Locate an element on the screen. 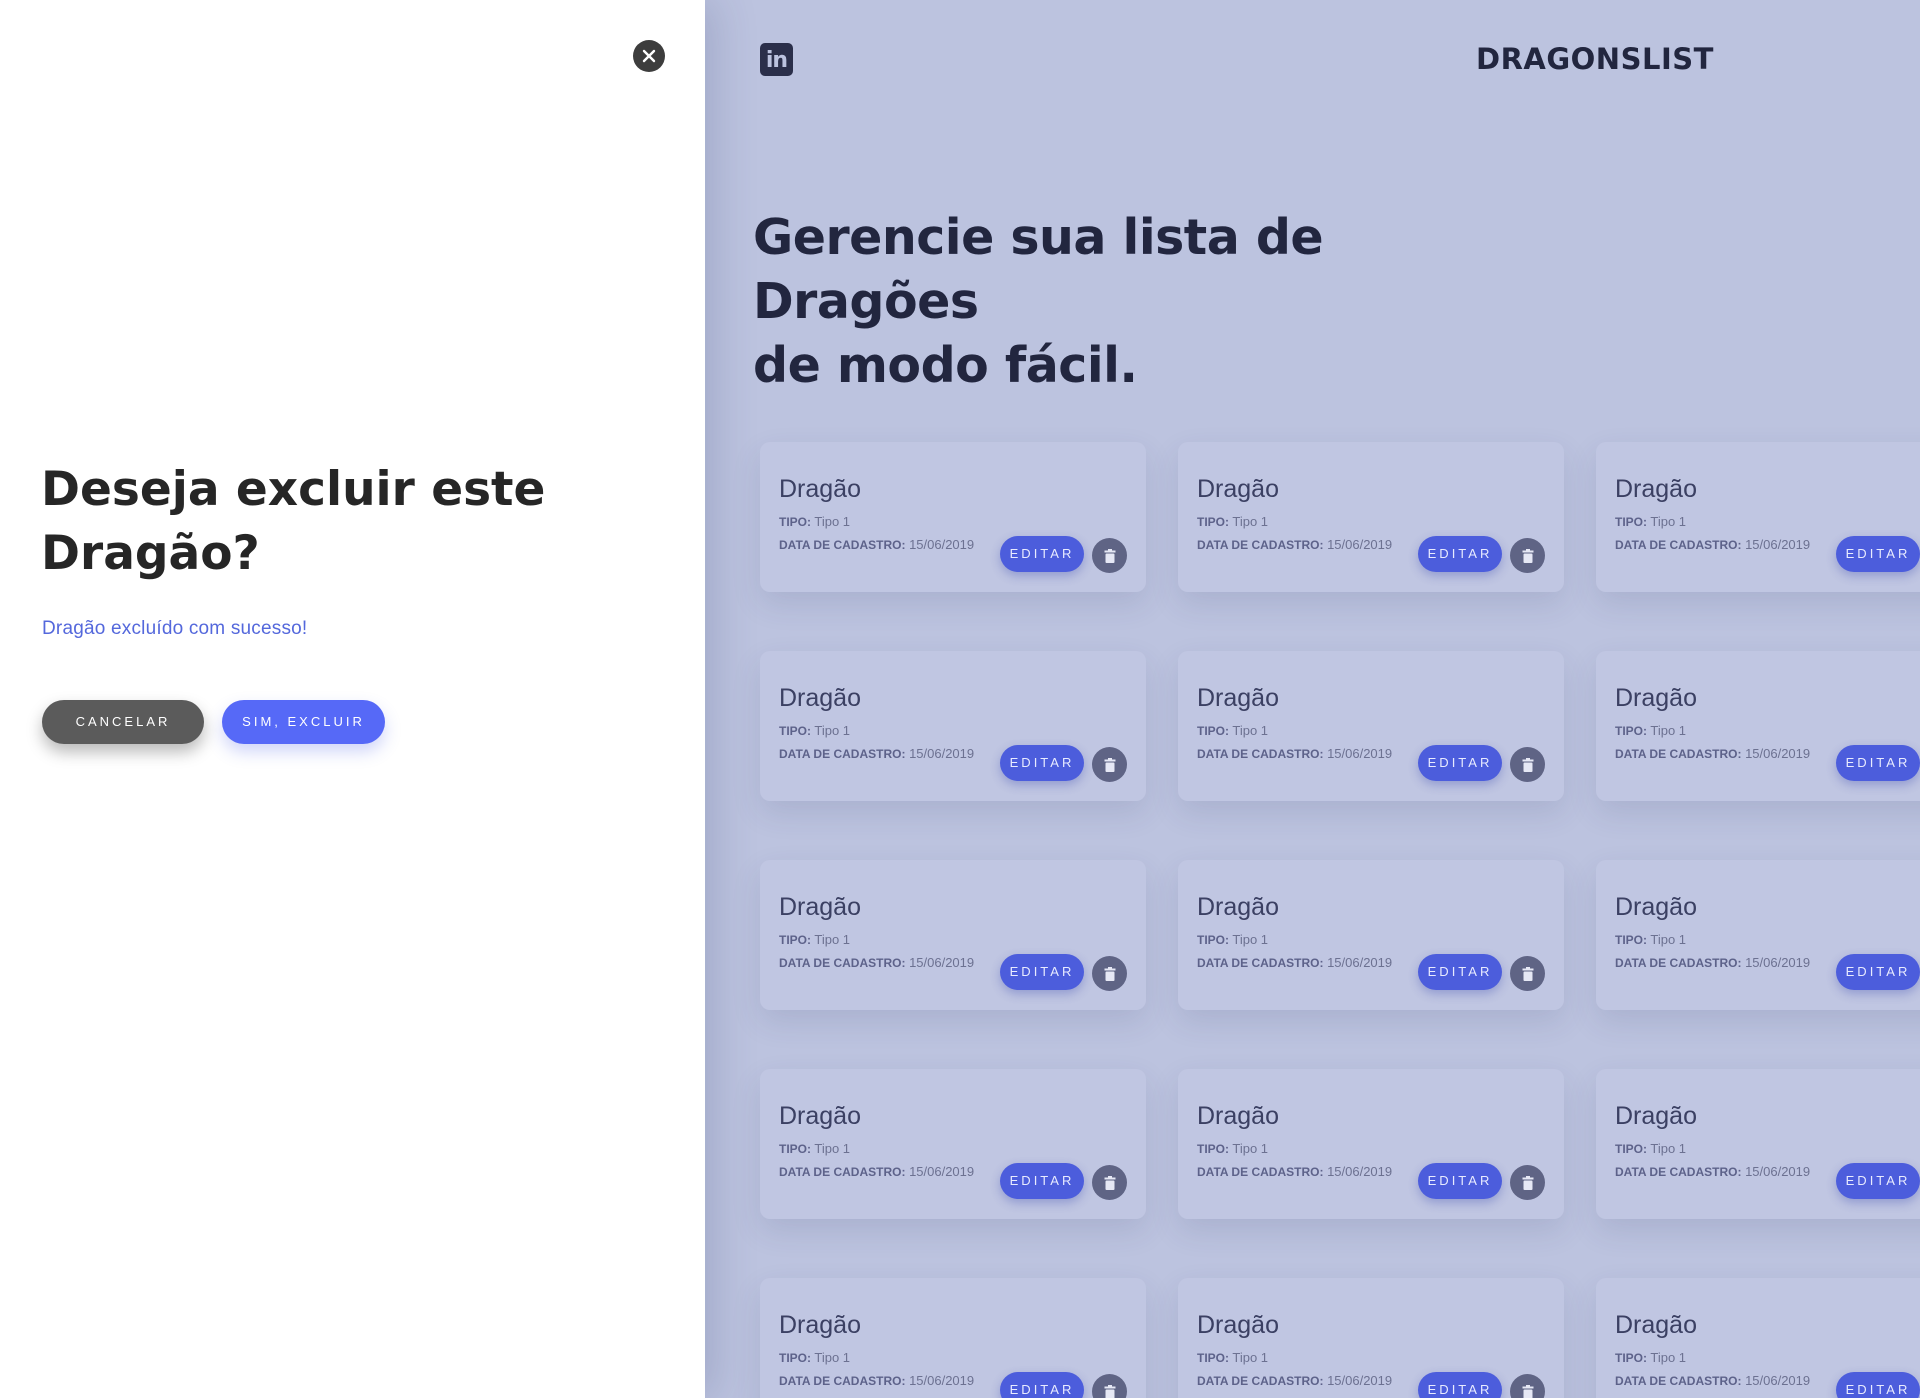  headline-line-1: Gerencie sua lista de Dragões is located at coordinates (1038, 269).